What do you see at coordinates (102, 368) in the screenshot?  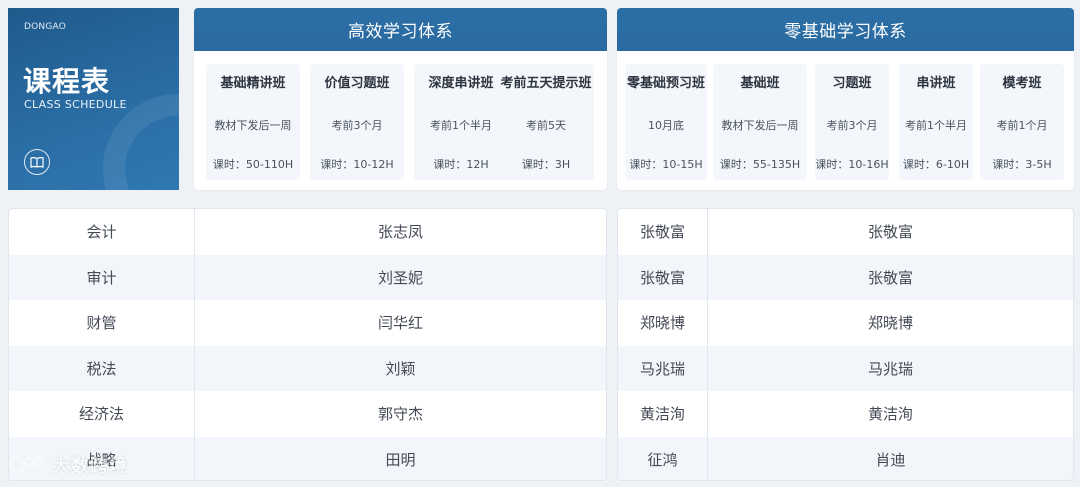 I see `subject-cell: 税法` at bounding box center [102, 368].